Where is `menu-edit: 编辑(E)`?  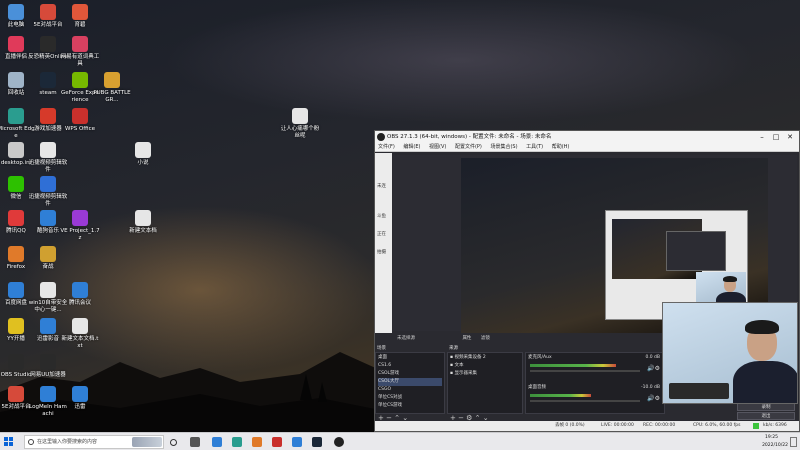
menu-edit: 编辑(E) is located at coordinates (411, 147).